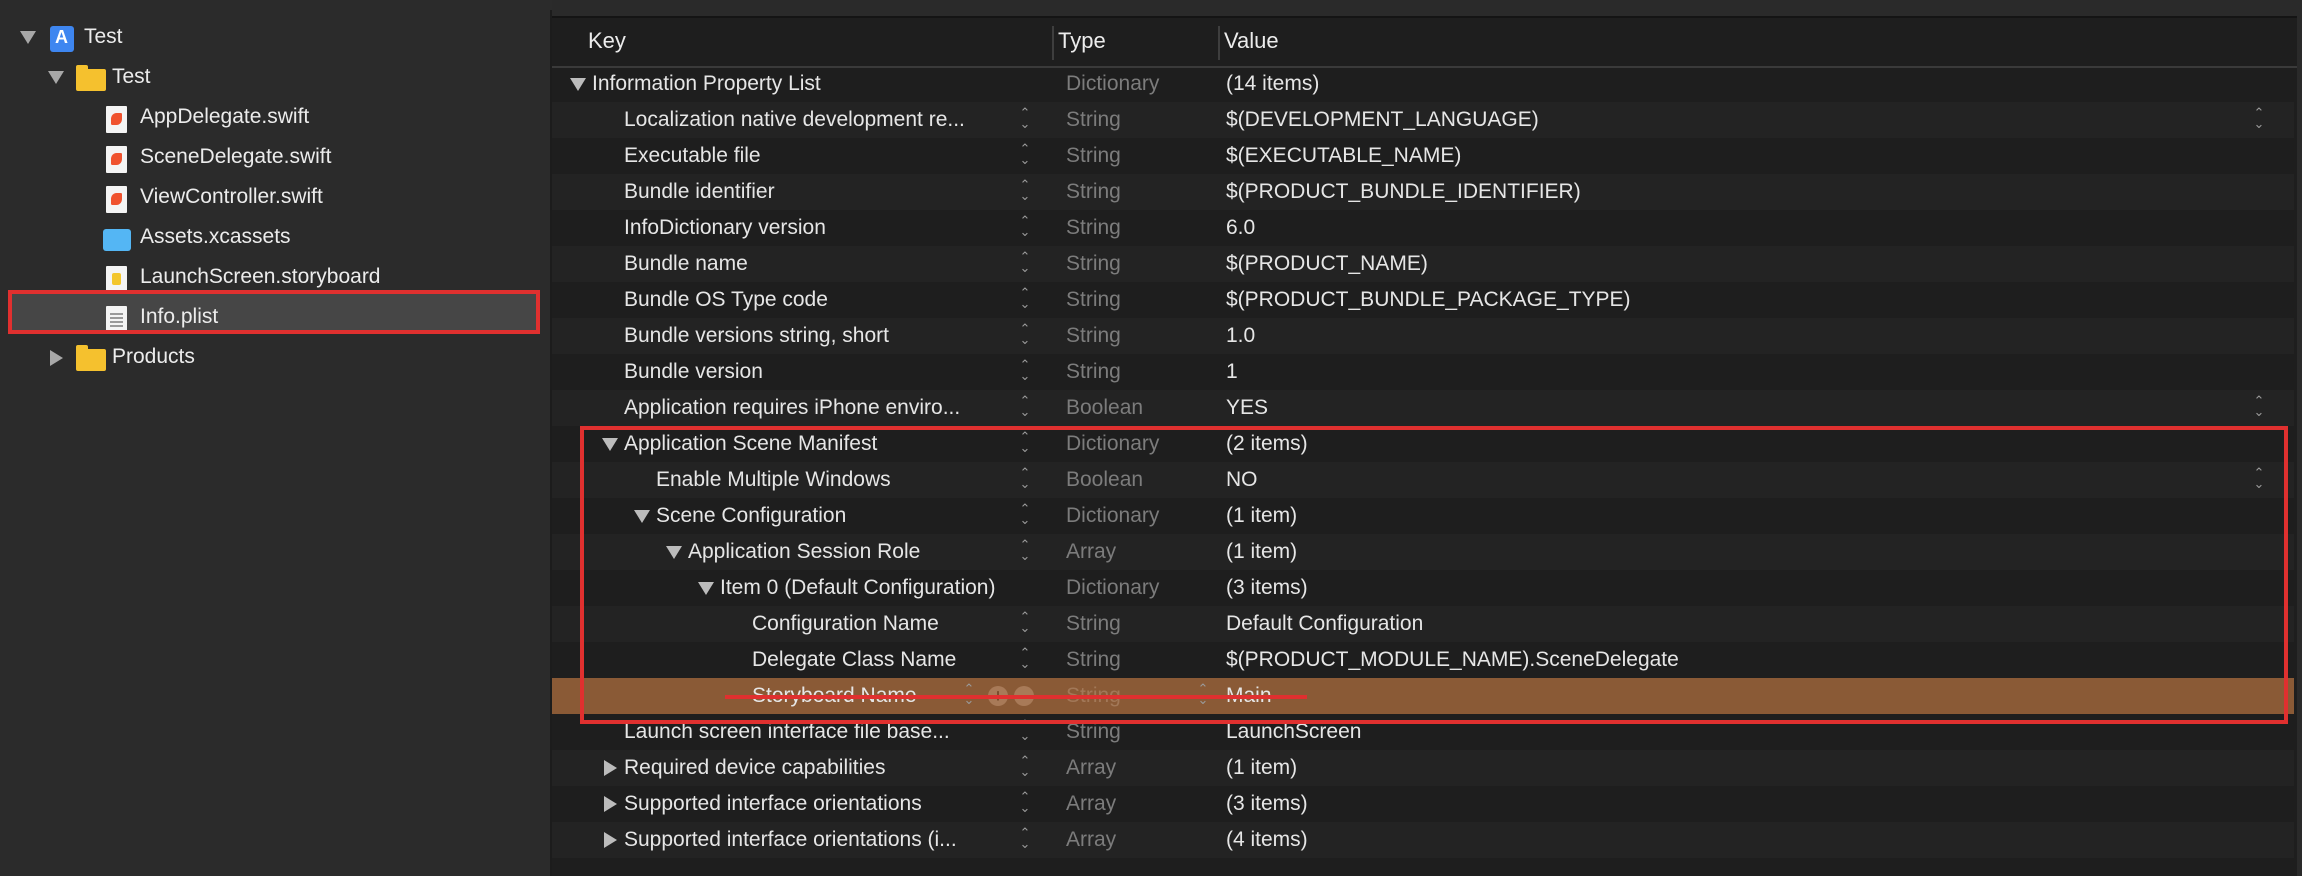 The width and height of the screenshot is (2302, 876). I want to click on column-key: Key, so click(607, 41).